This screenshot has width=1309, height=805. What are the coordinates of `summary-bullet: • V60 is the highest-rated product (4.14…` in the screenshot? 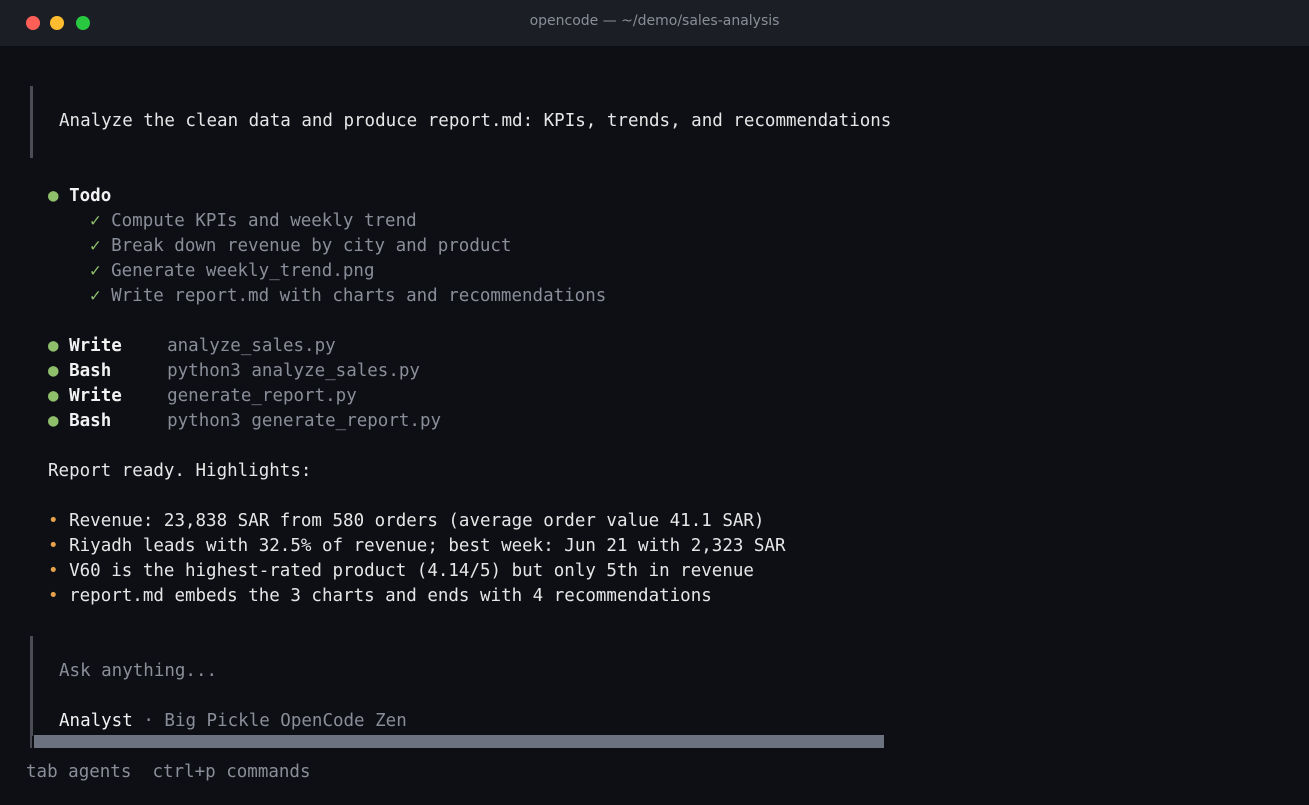 It's located at (401, 571).